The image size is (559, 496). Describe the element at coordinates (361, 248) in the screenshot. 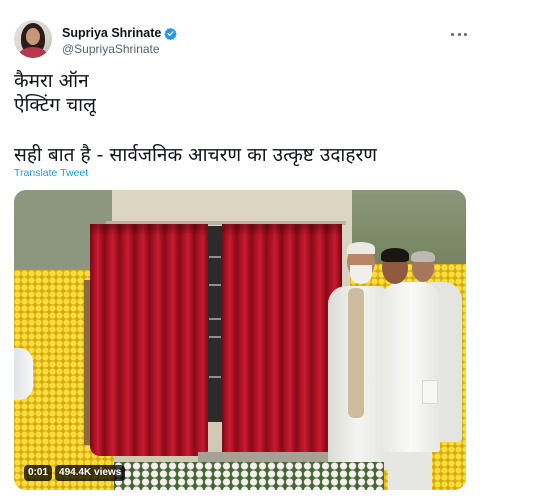

I see `scene-person-1-hair` at that location.